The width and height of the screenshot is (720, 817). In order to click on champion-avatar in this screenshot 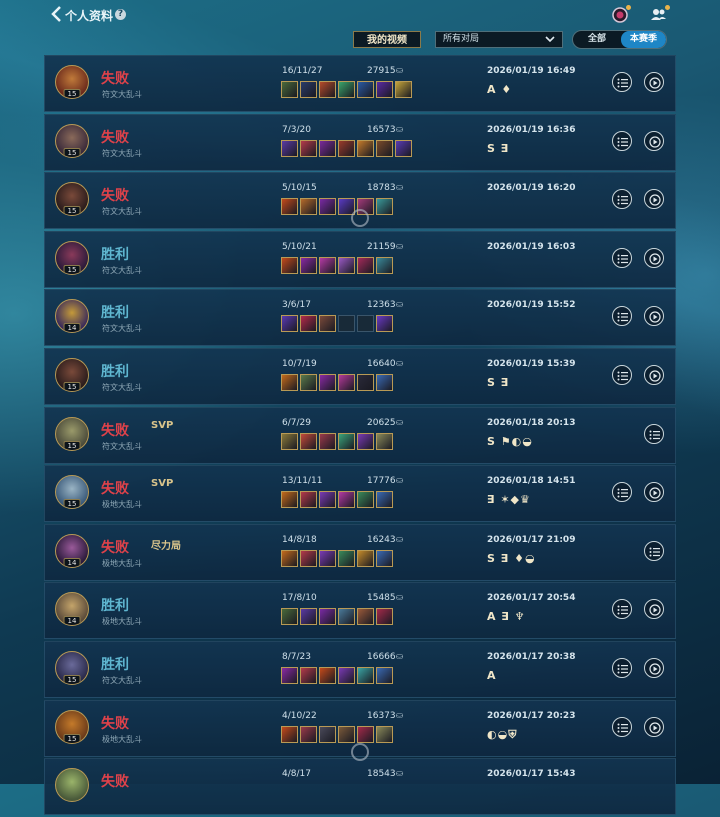, I will do `click(72, 785)`.